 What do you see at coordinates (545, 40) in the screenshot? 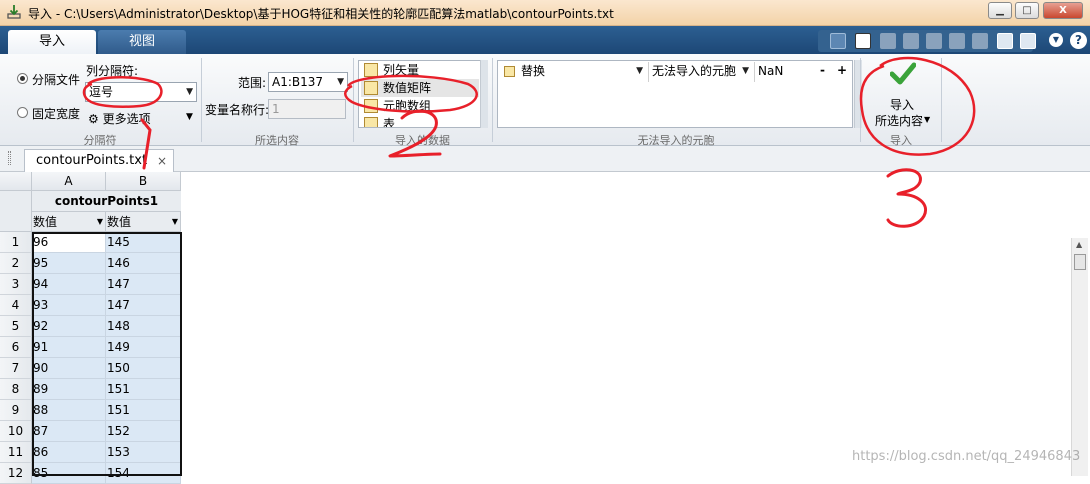
I see `ribbon-tab-bar: 导入 视图 ▼ ?` at bounding box center [545, 40].